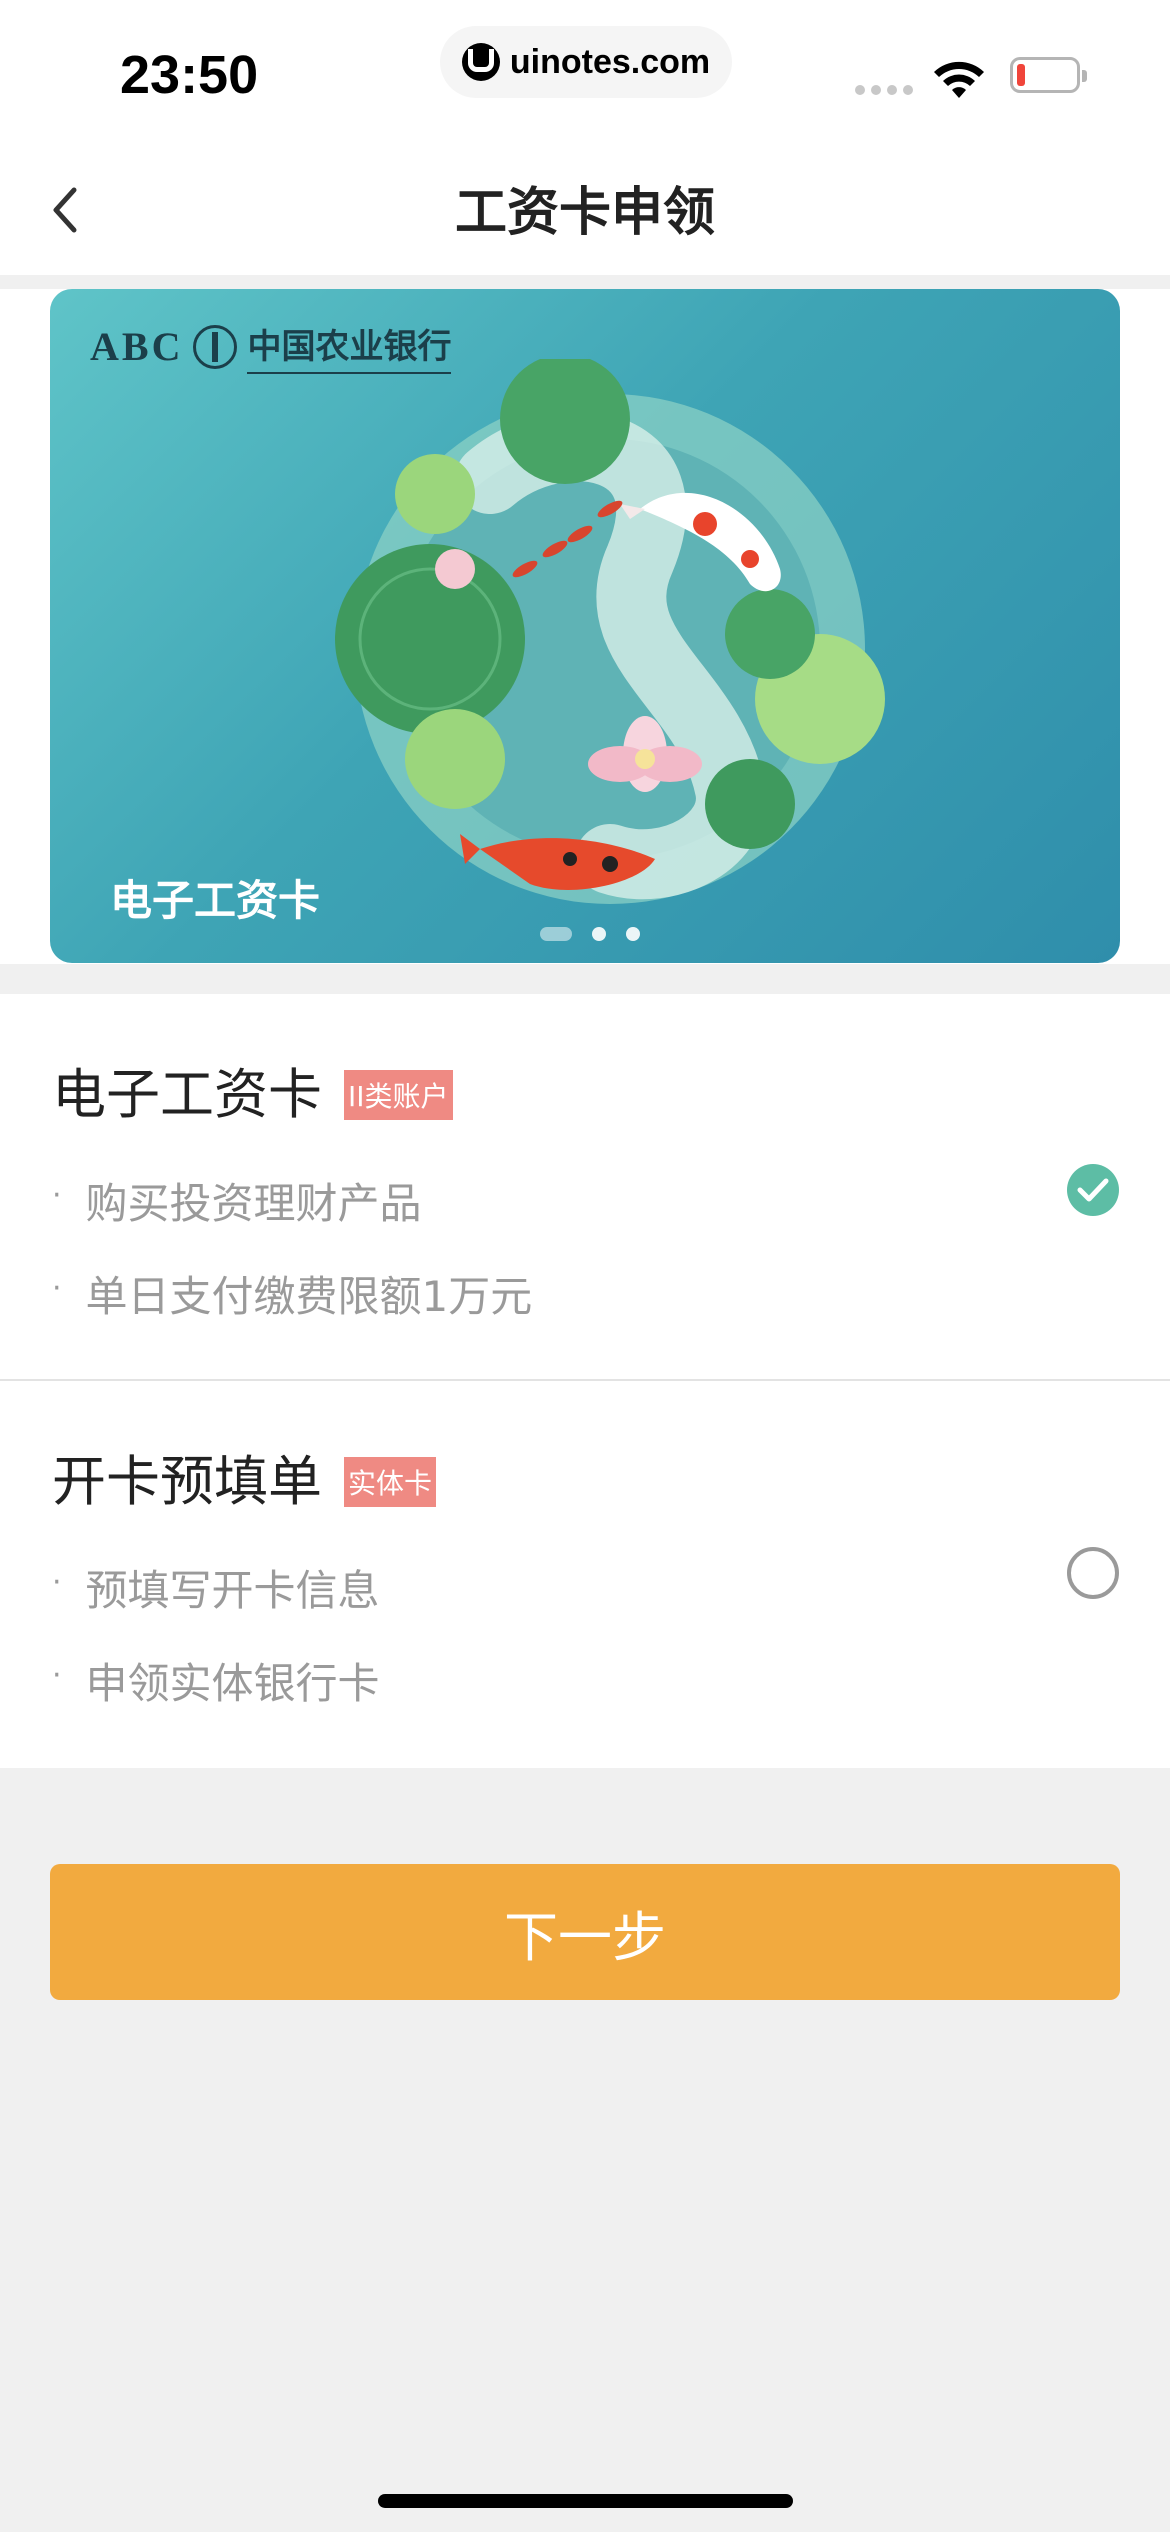 The height and width of the screenshot is (2532, 1170). I want to click on wifi-icon, so click(959, 79).